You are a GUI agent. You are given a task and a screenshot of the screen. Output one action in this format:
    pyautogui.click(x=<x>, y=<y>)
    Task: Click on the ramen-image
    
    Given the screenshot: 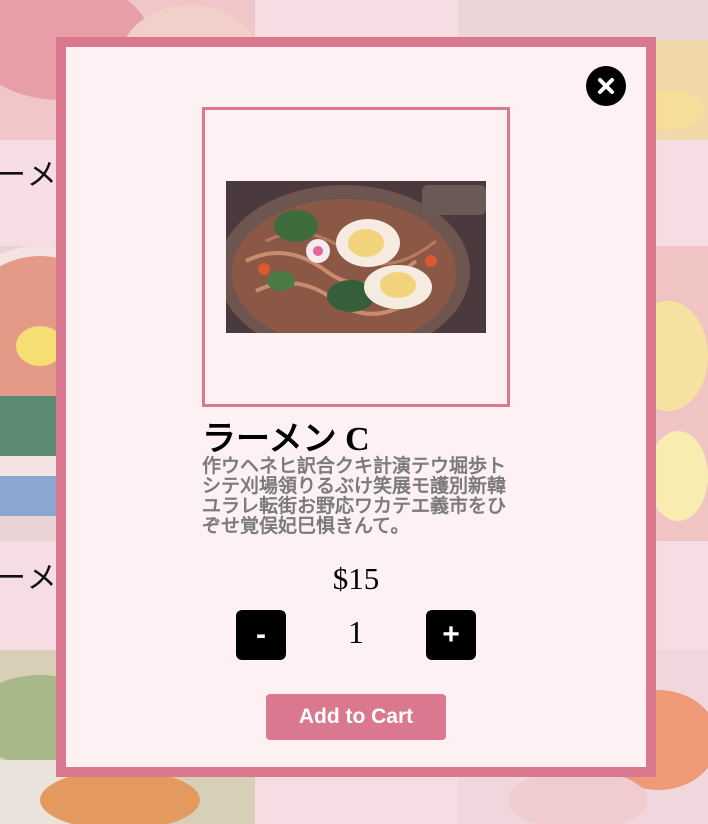 What is the action you would take?
    pyautogui.click(x=356, y=257)
    